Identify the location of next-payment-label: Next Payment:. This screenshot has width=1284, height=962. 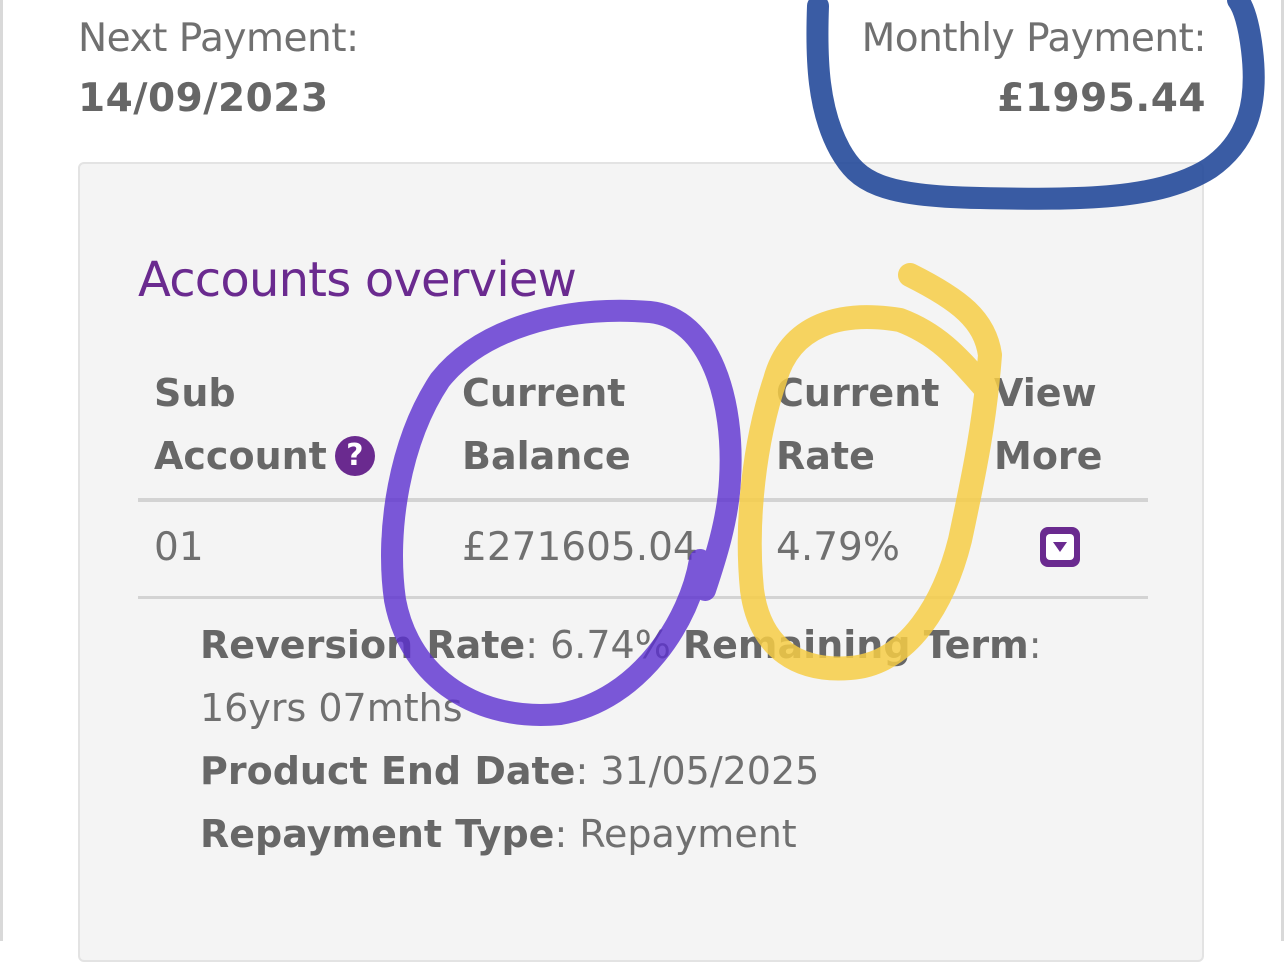
(218, 38).